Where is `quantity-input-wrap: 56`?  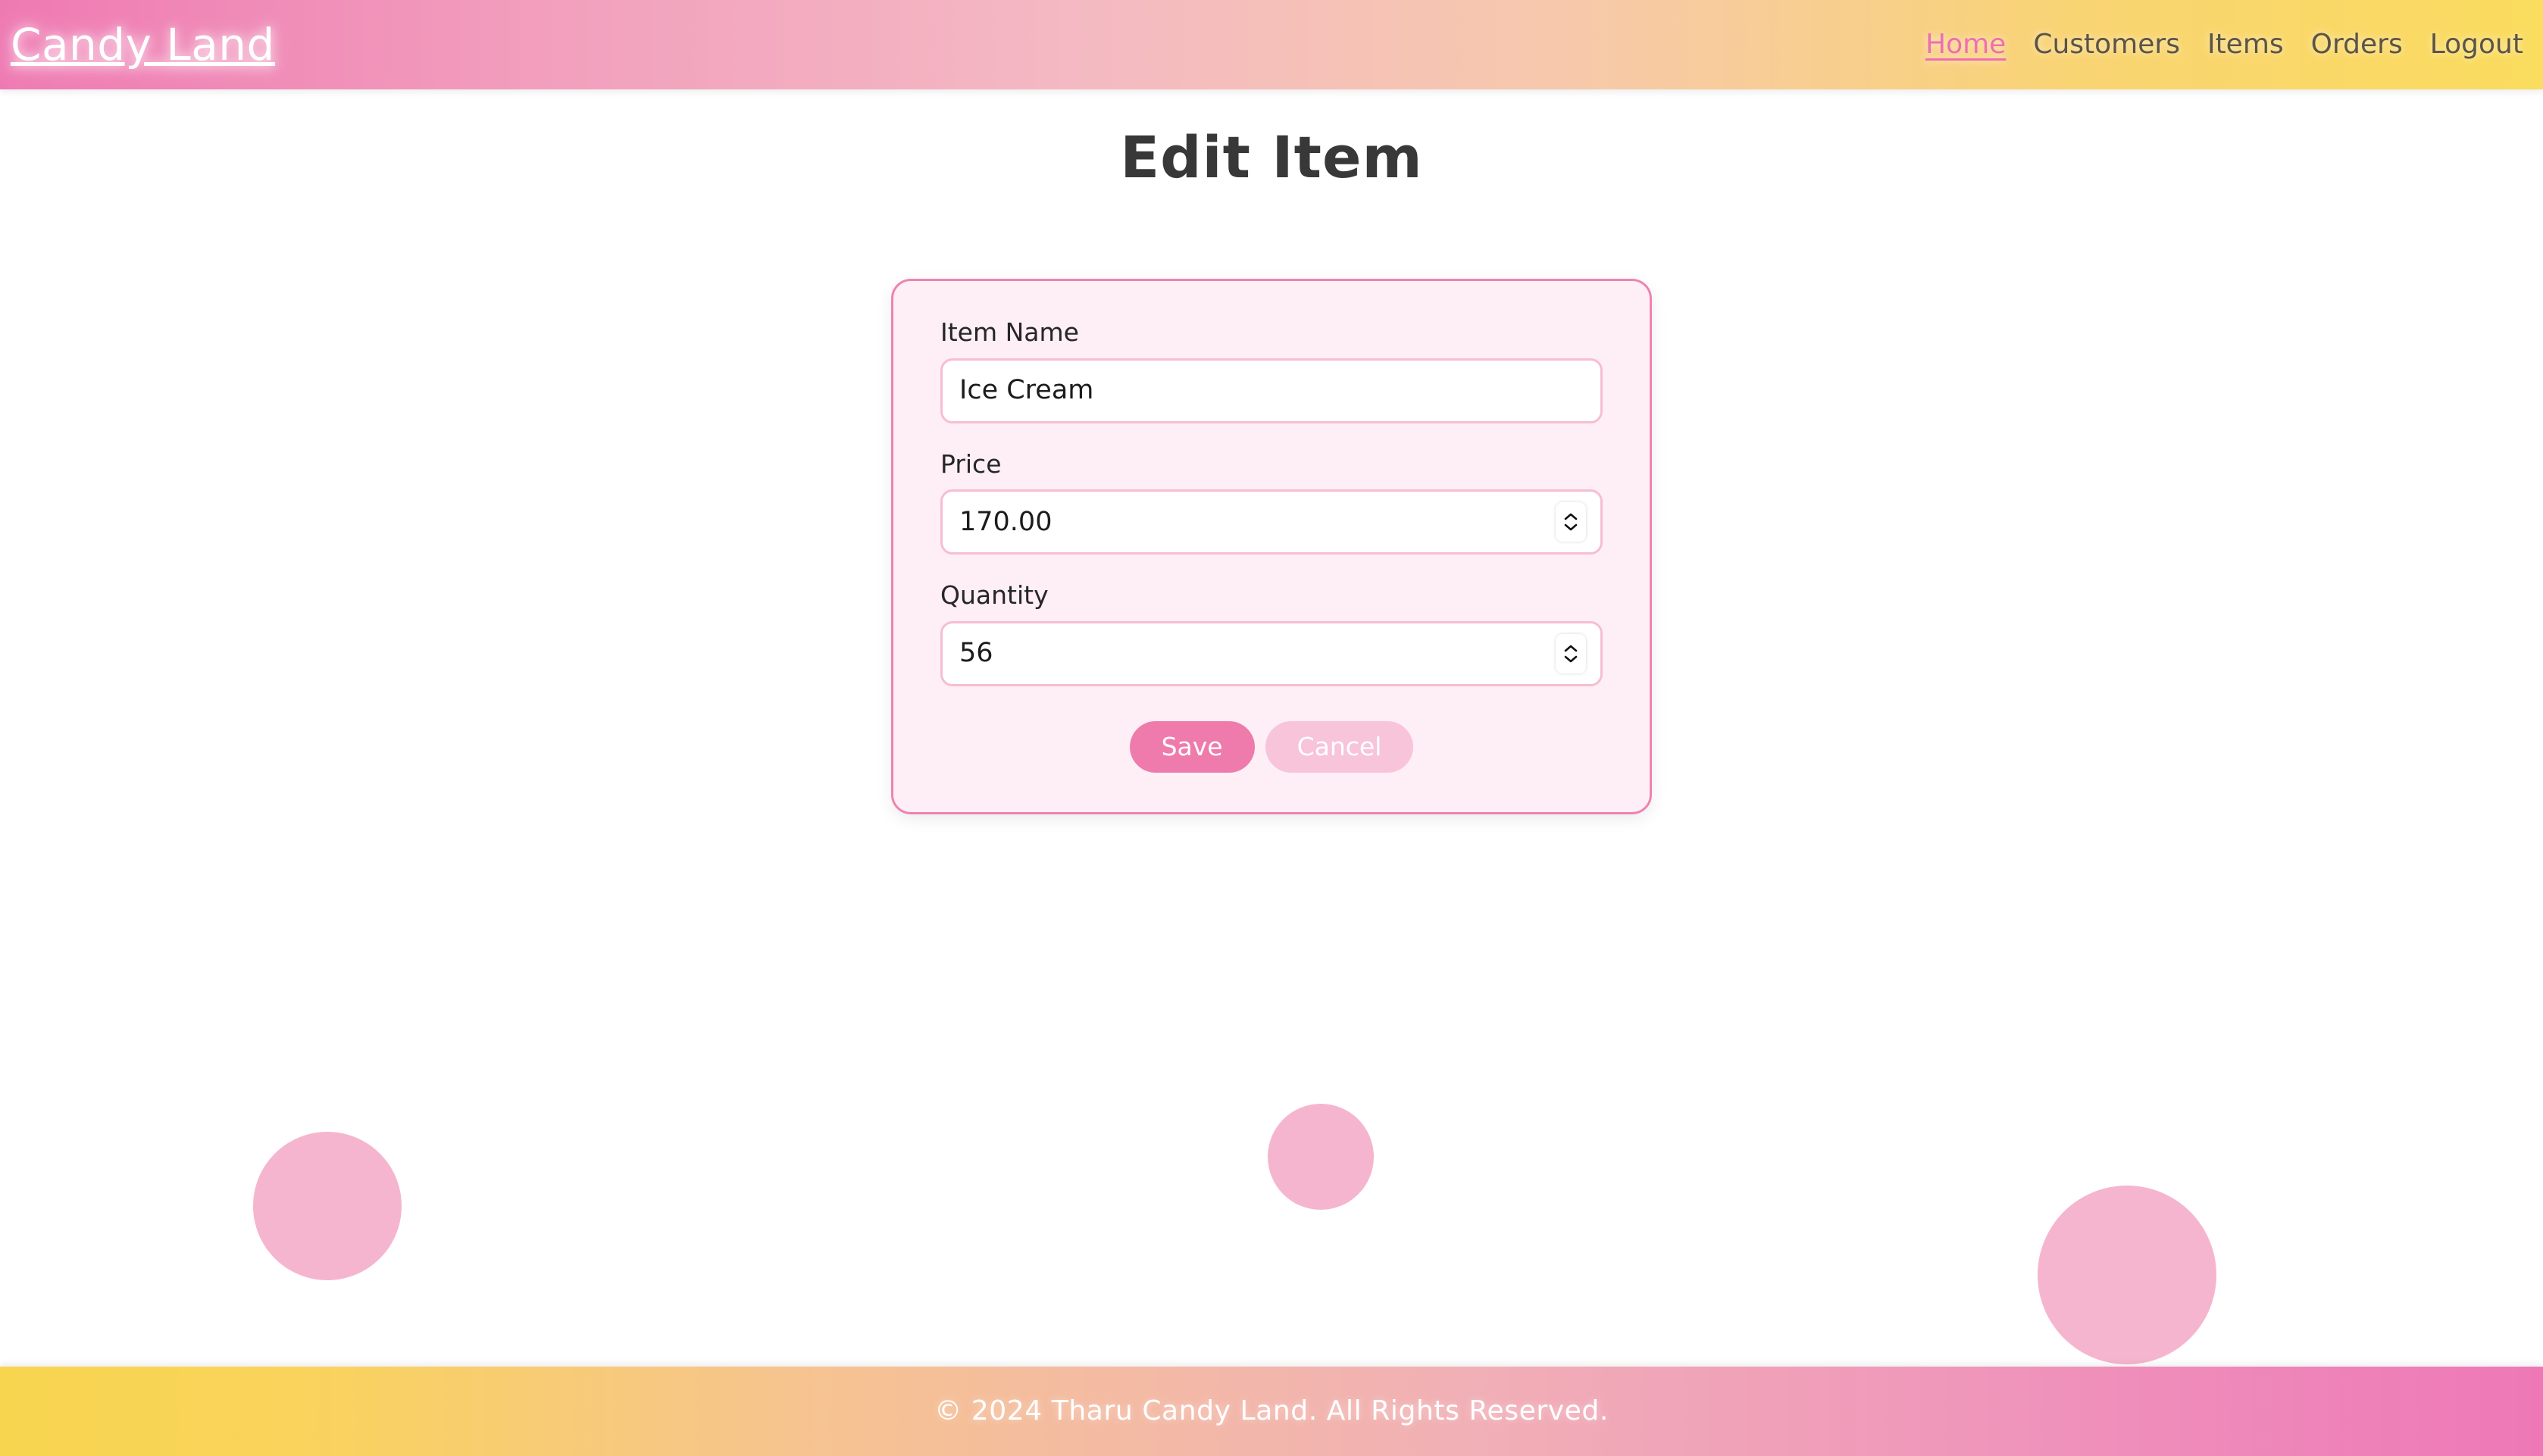
quantity-input-wrap: 56 is located at coordinates (1271, 653).